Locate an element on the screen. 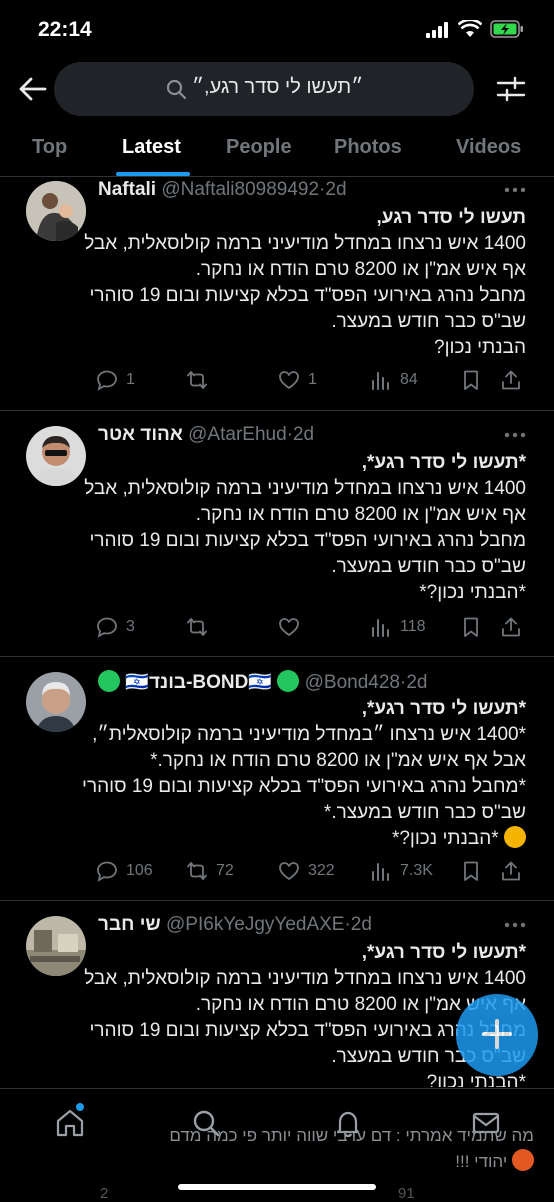 This screenshot has height=1202, width=554. like-count: 1 is located at coordinates (312, 379).